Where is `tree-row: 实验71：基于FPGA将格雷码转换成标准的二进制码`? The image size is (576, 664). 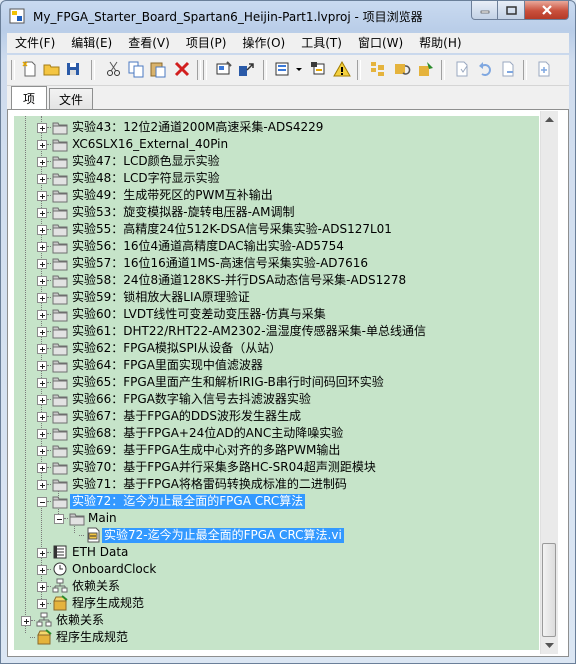 tree-row: 实验71：基于FPGA将格雷码转换成标准的二进制码 is located at coordinates (276, 484).